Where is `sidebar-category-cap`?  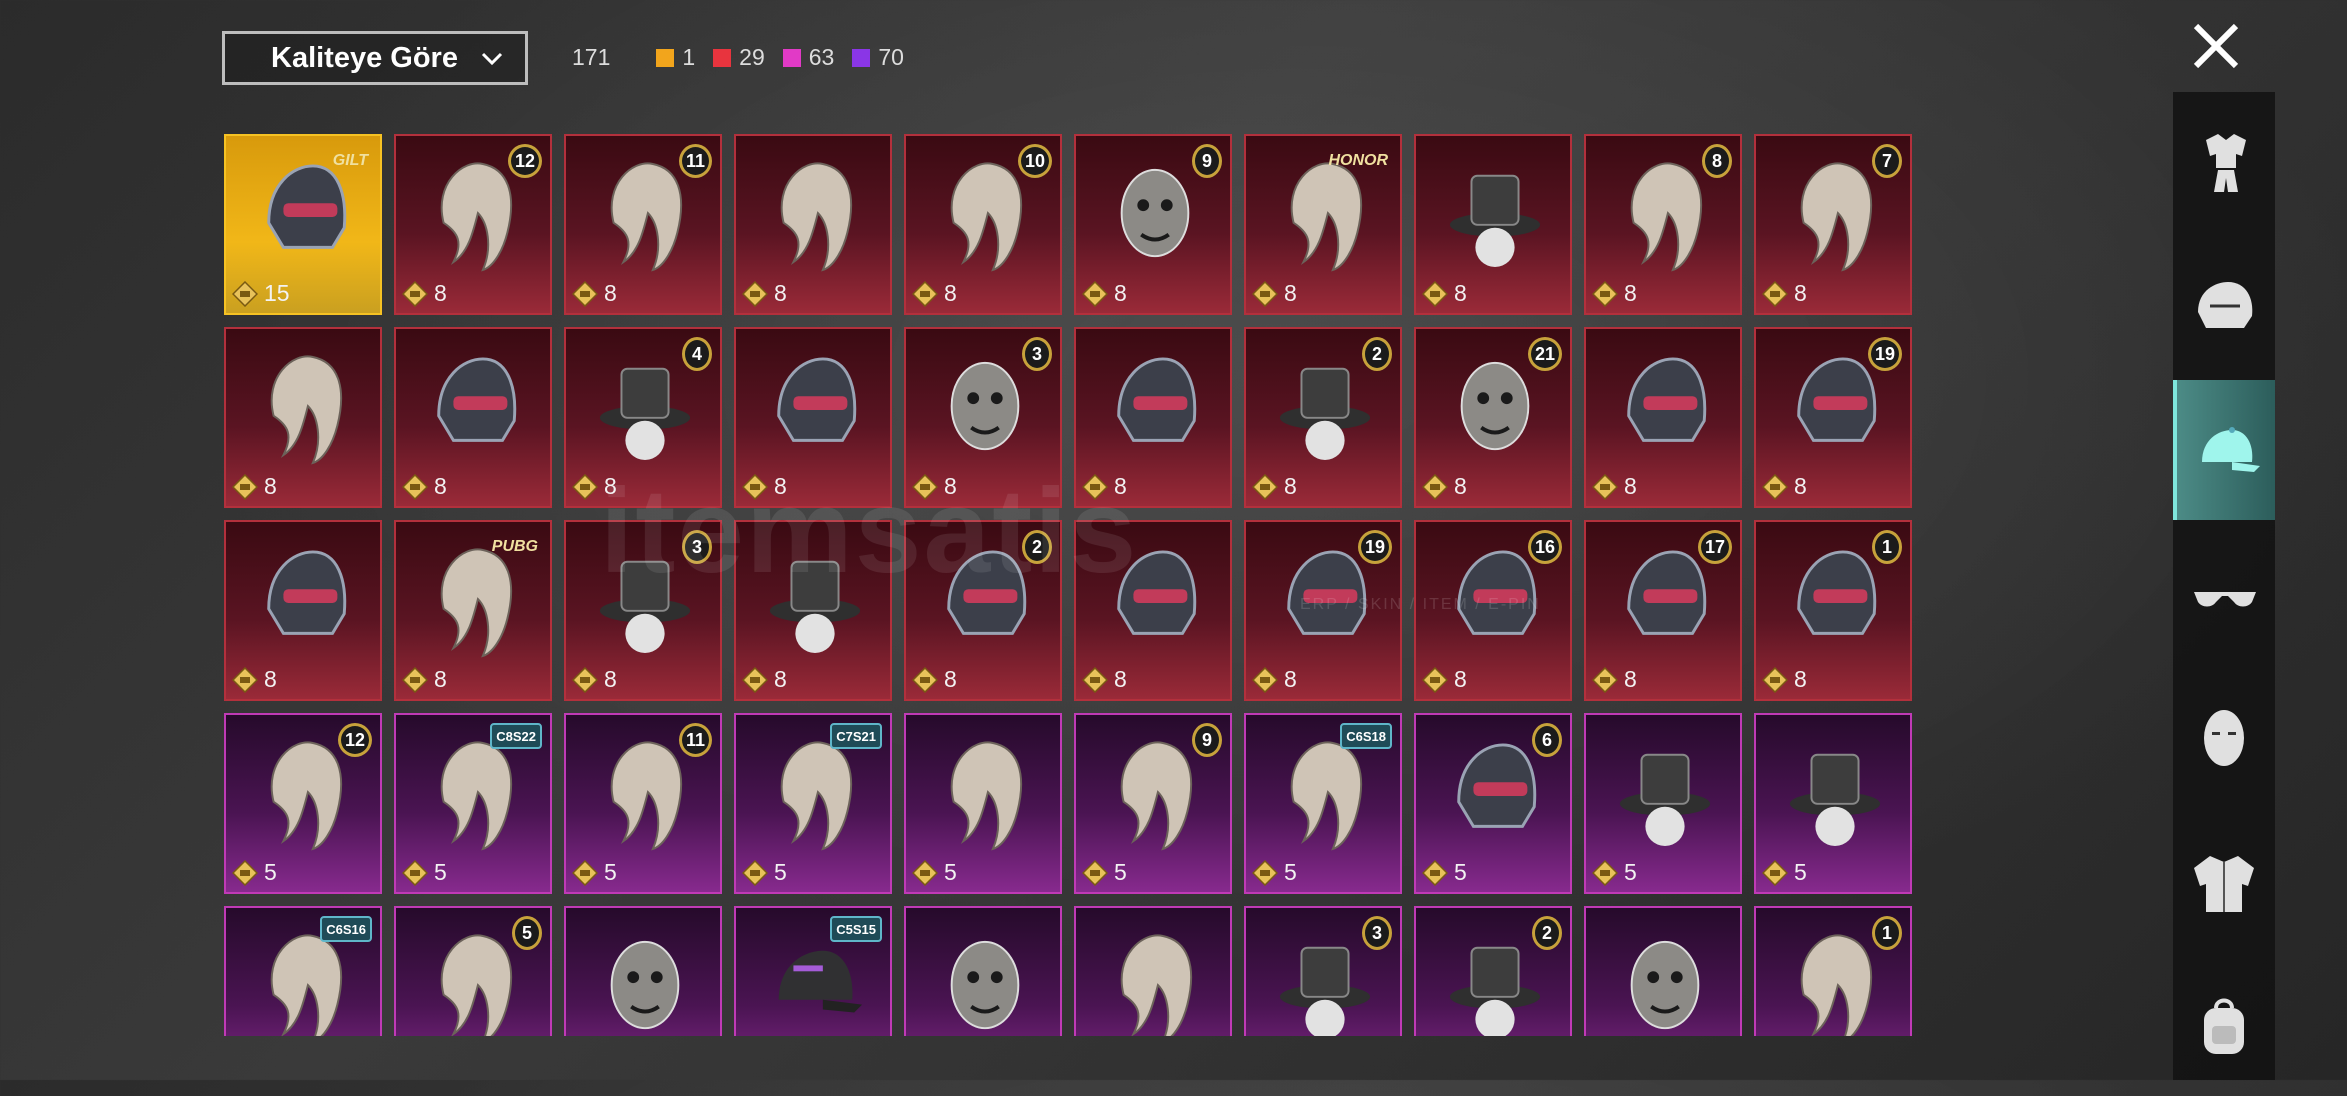
sidebar-category-cap is located at coordinates (2224, 450).